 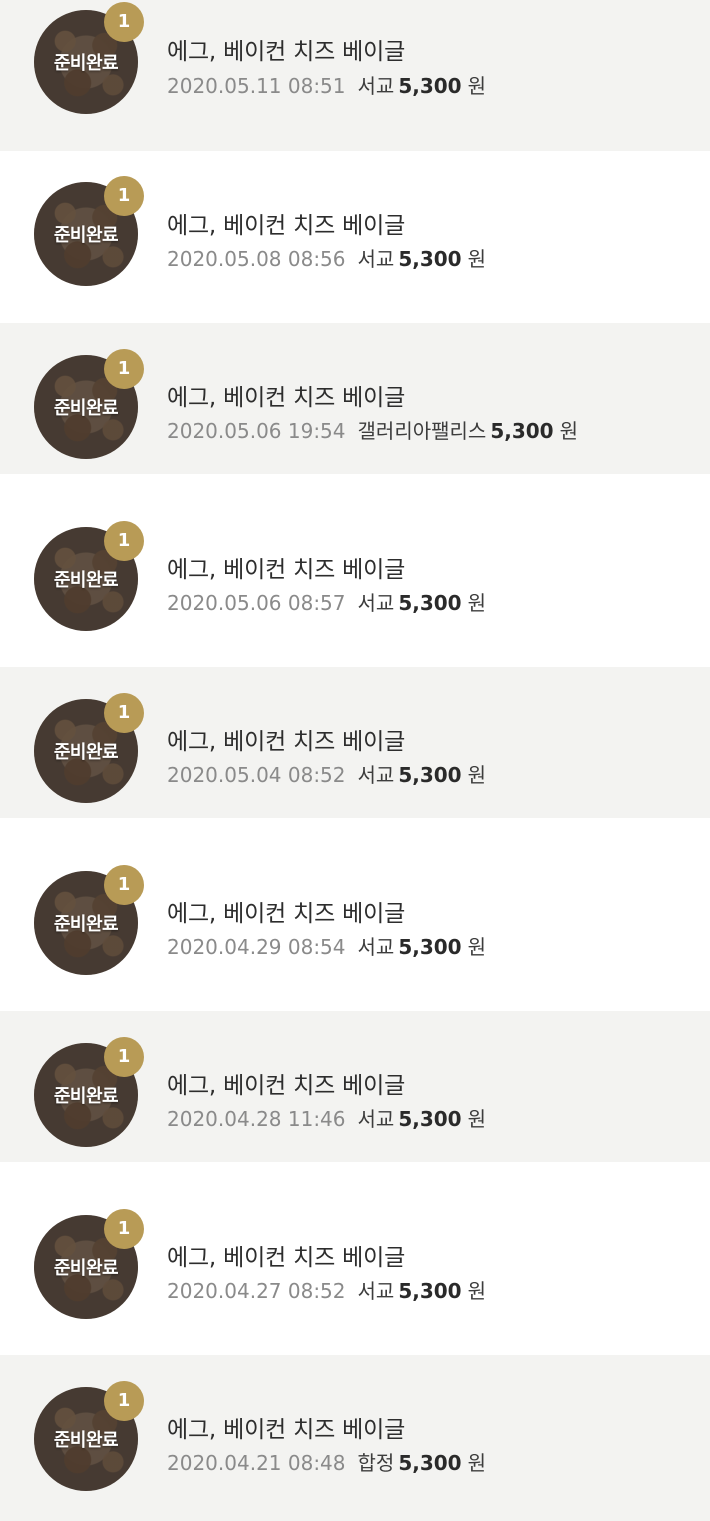 I want to click on order-datetime: 2020.04.21 08:48, so click(x=256, y=1463).